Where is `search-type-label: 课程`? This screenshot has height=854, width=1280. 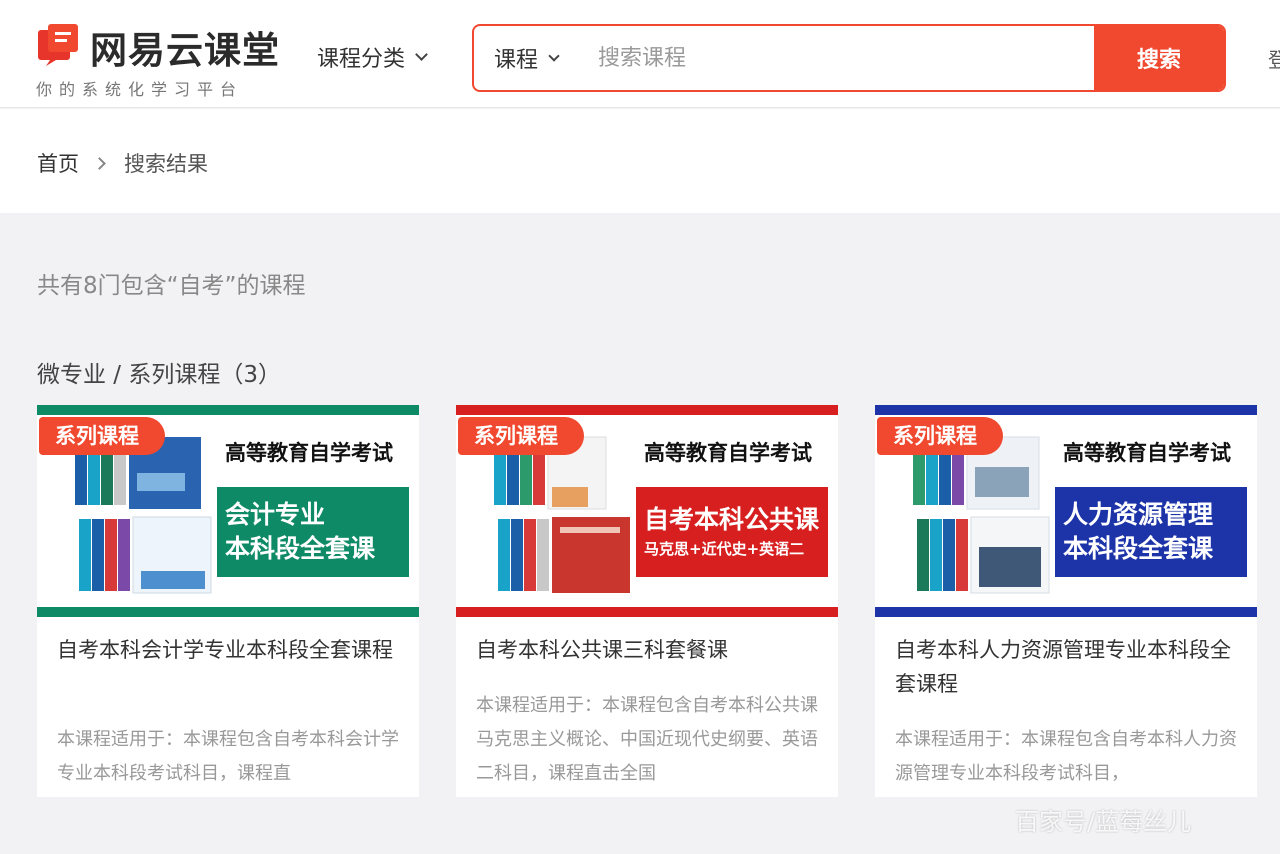
search-type-label: 课程 is located at coordinates (516, 60).